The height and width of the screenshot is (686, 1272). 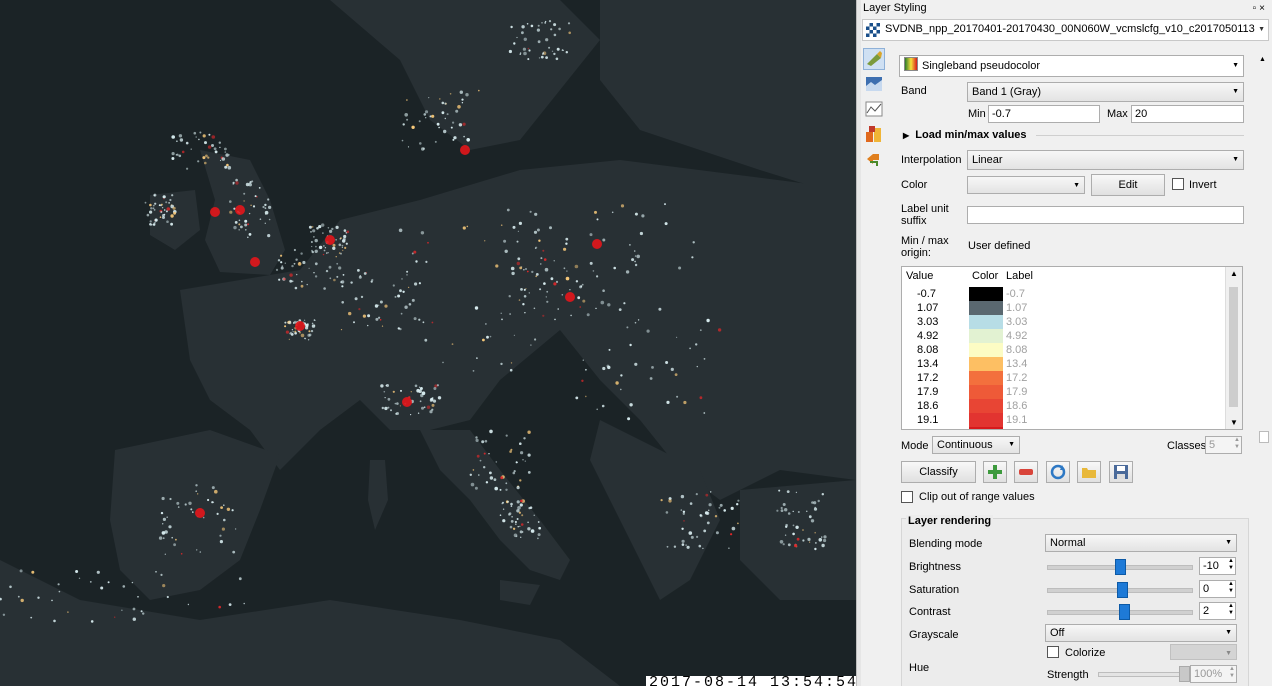 What do you see at coordinates (1217, 566) in the screenshot?
I see `brightness-spinbox: -10 ▲ ▼` at bounding box center [1217, 566].